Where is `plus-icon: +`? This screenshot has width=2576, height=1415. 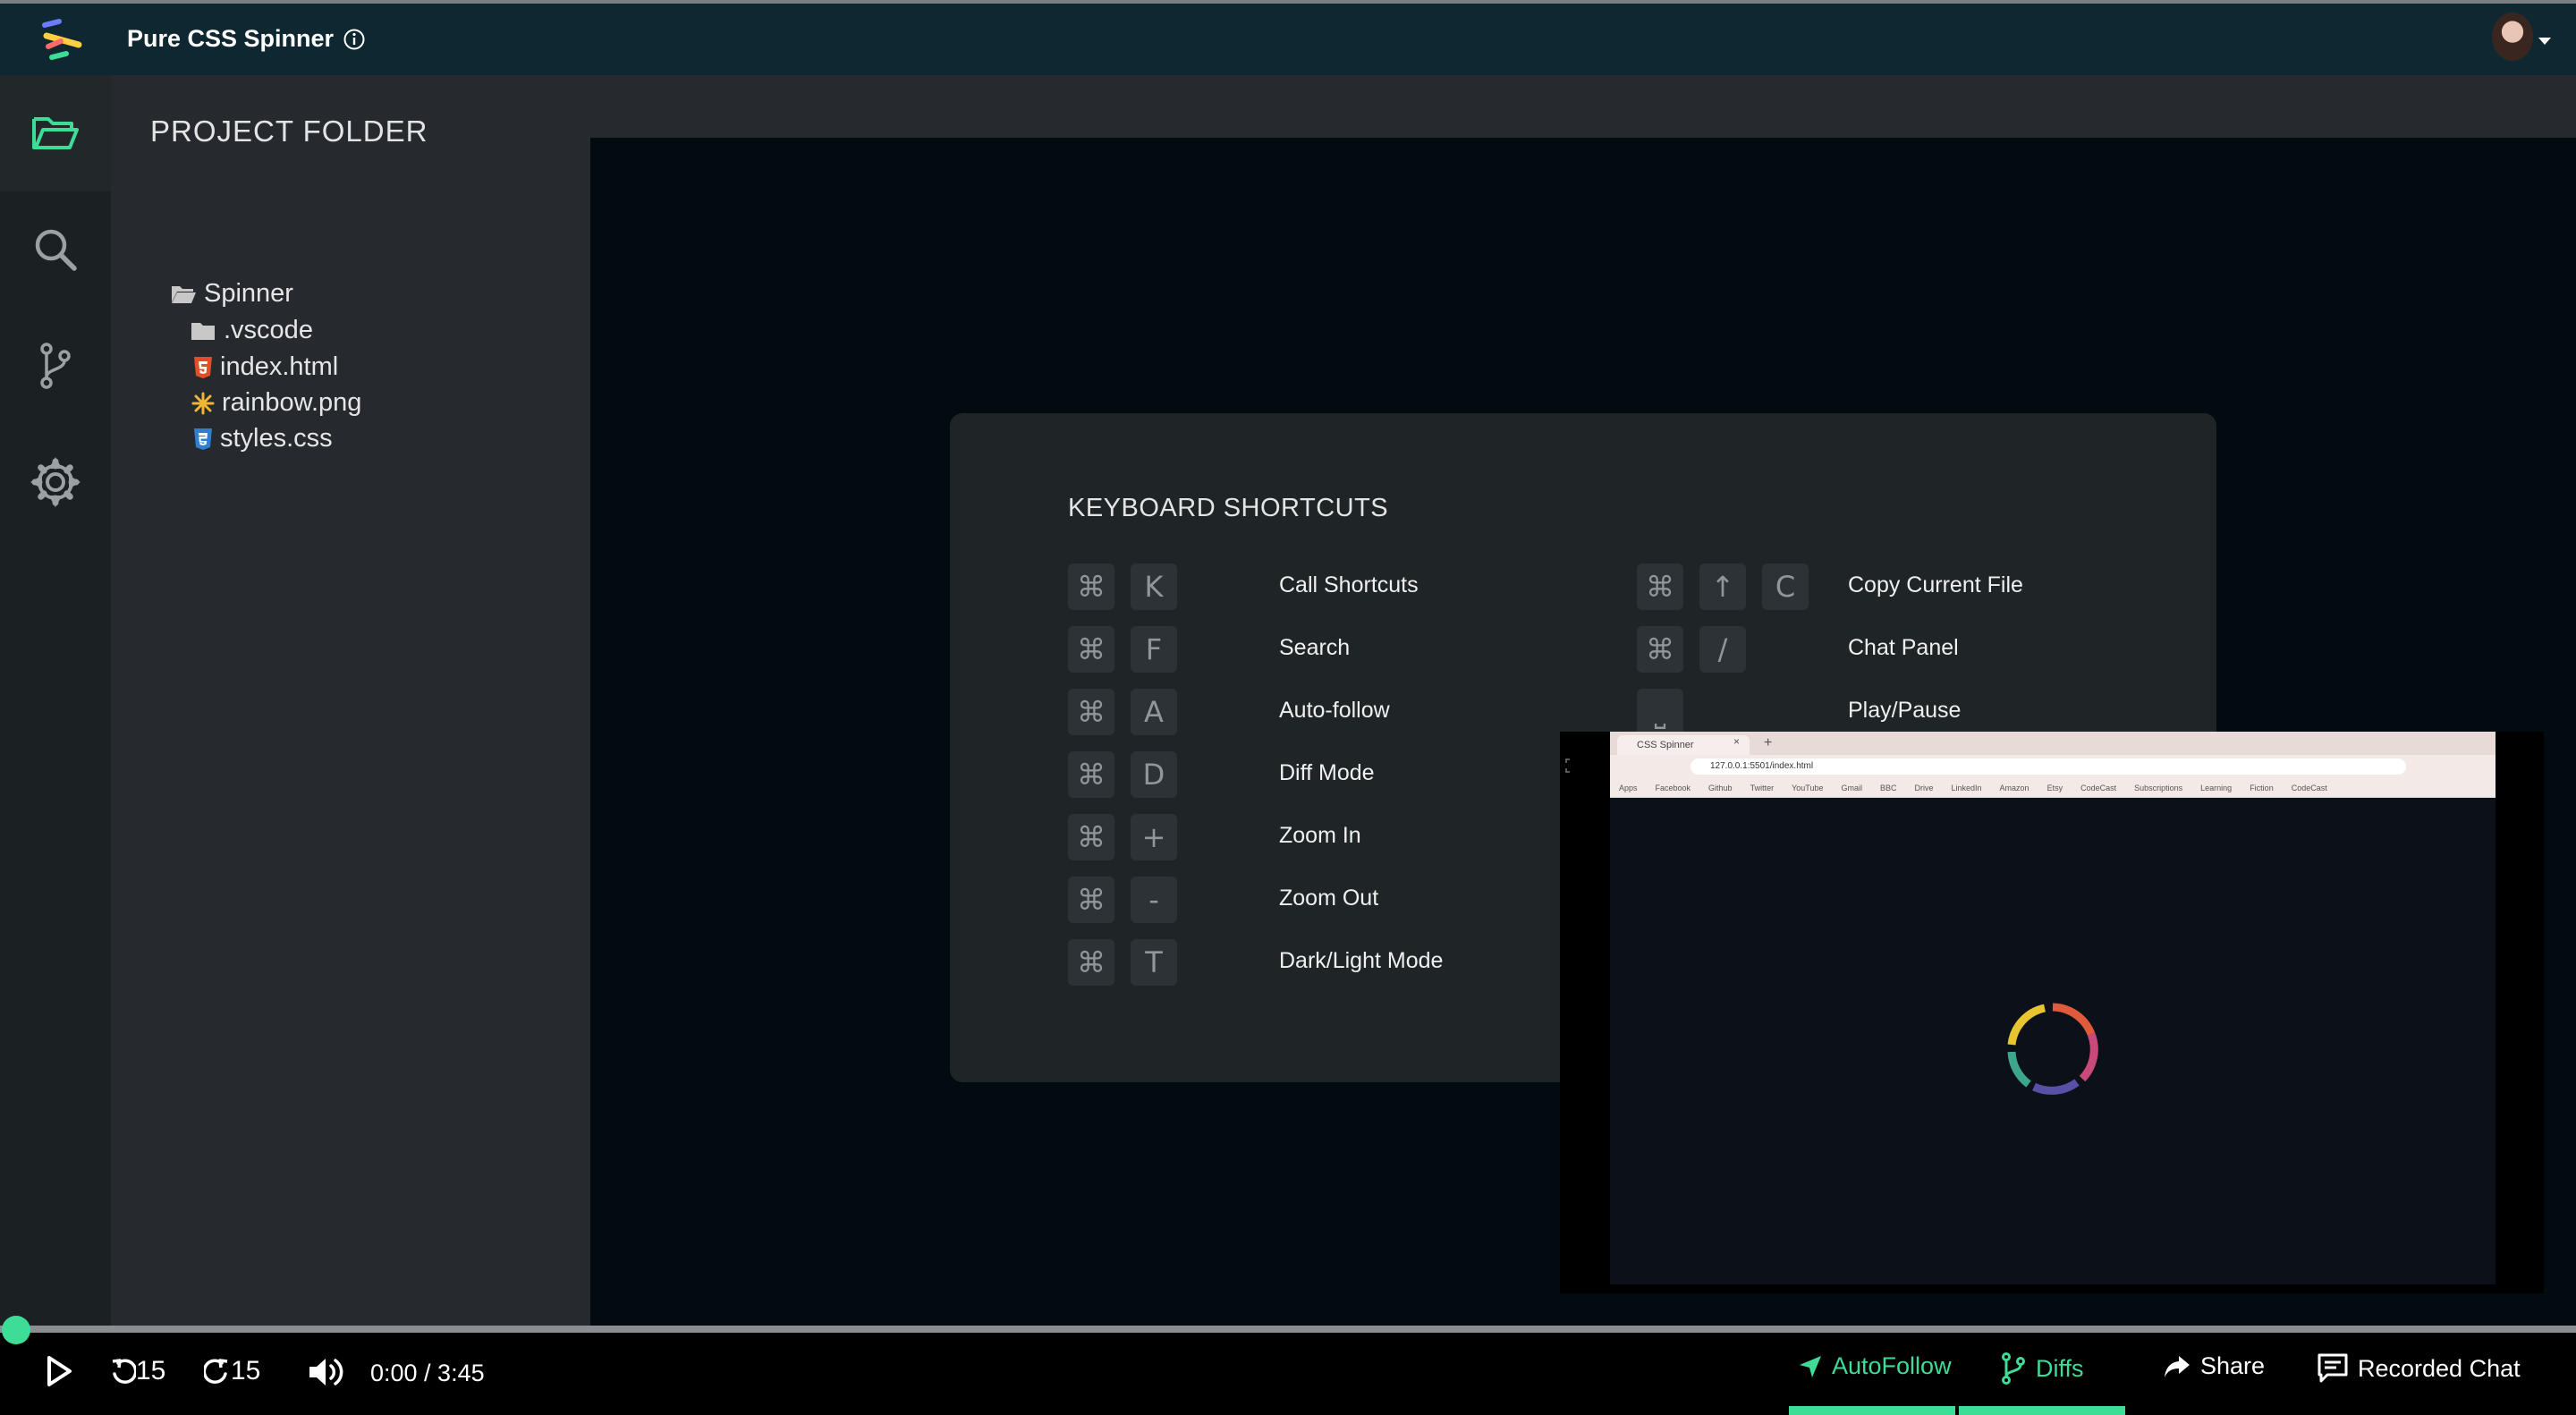 plus-icon: + is located at coordinates (1768, 742).